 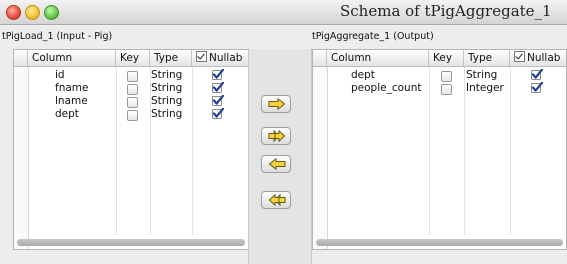 What do you see at coordinates (446, 58) in the screenshot?
I see `output-header-key: Key` at bounding box center [446, 58].